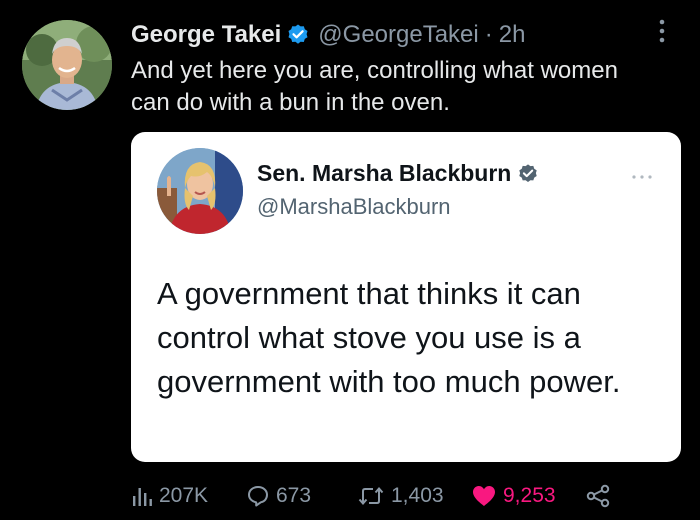 The width and height of the screenshot is (700, 520). What do you see at coordinates (354, 207) in the screenshot?
I see `quoted-author-handle: @MarshaBlackburn` at bounding box center [354, 207].